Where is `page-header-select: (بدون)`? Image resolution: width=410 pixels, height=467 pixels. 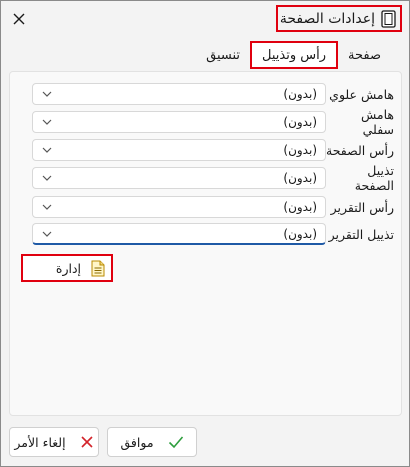
page-header-select: (بدون) is located at coordinates (179, 150).